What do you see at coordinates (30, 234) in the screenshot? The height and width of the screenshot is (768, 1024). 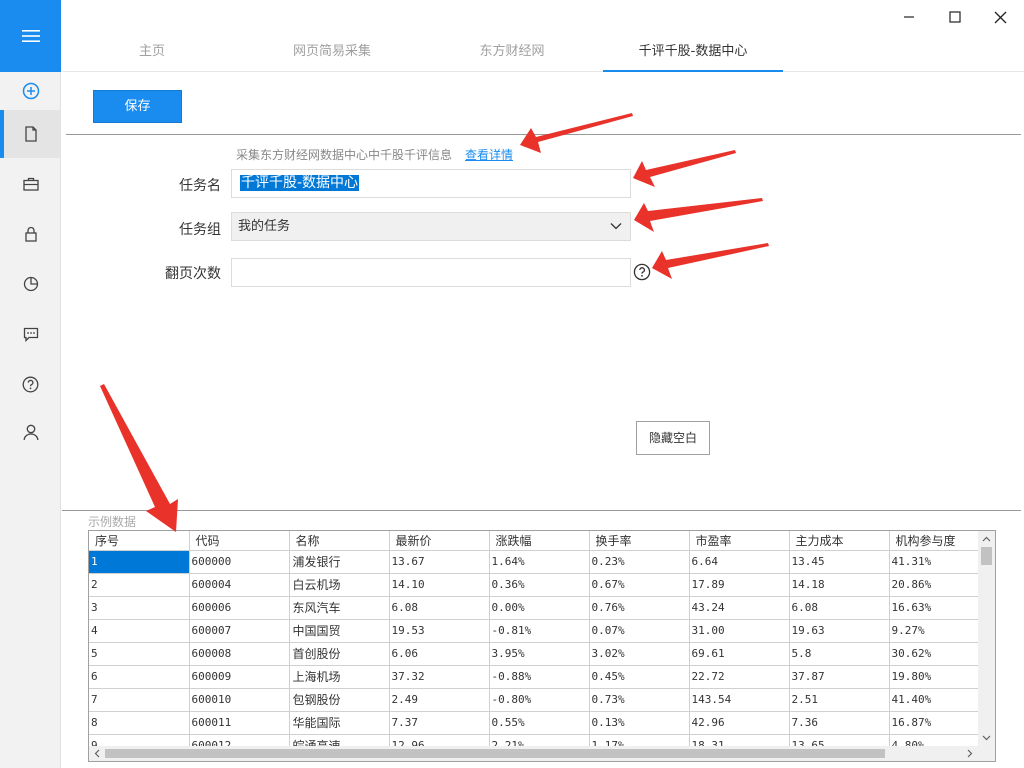 I see `sidebar-item-security` at bounding box center [30, 234].